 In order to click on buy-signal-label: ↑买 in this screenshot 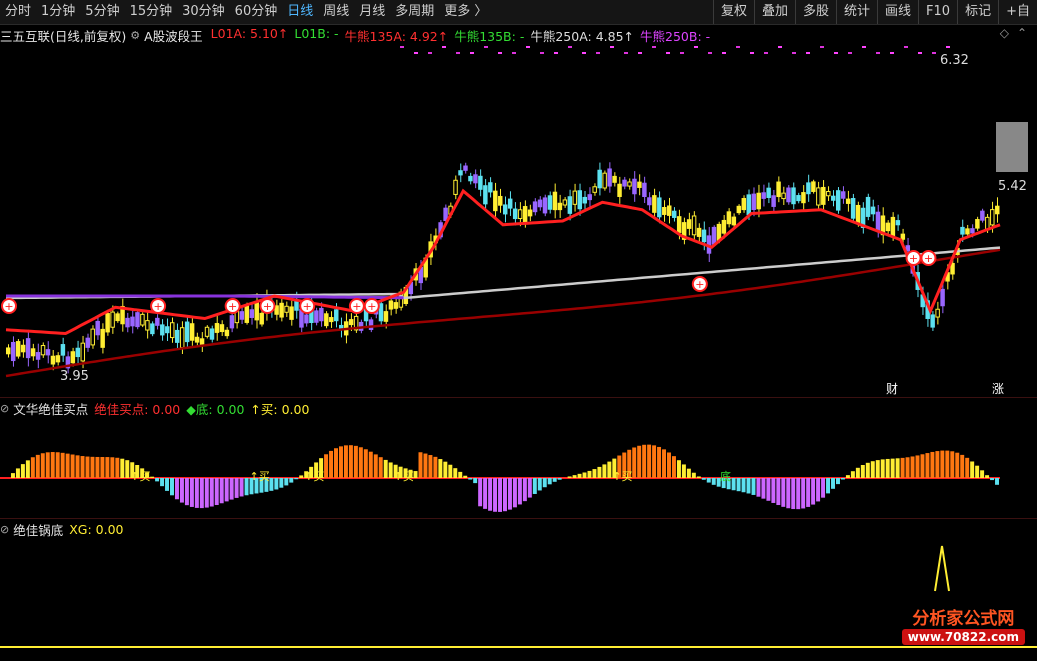, I will do `click(140, 476)`.